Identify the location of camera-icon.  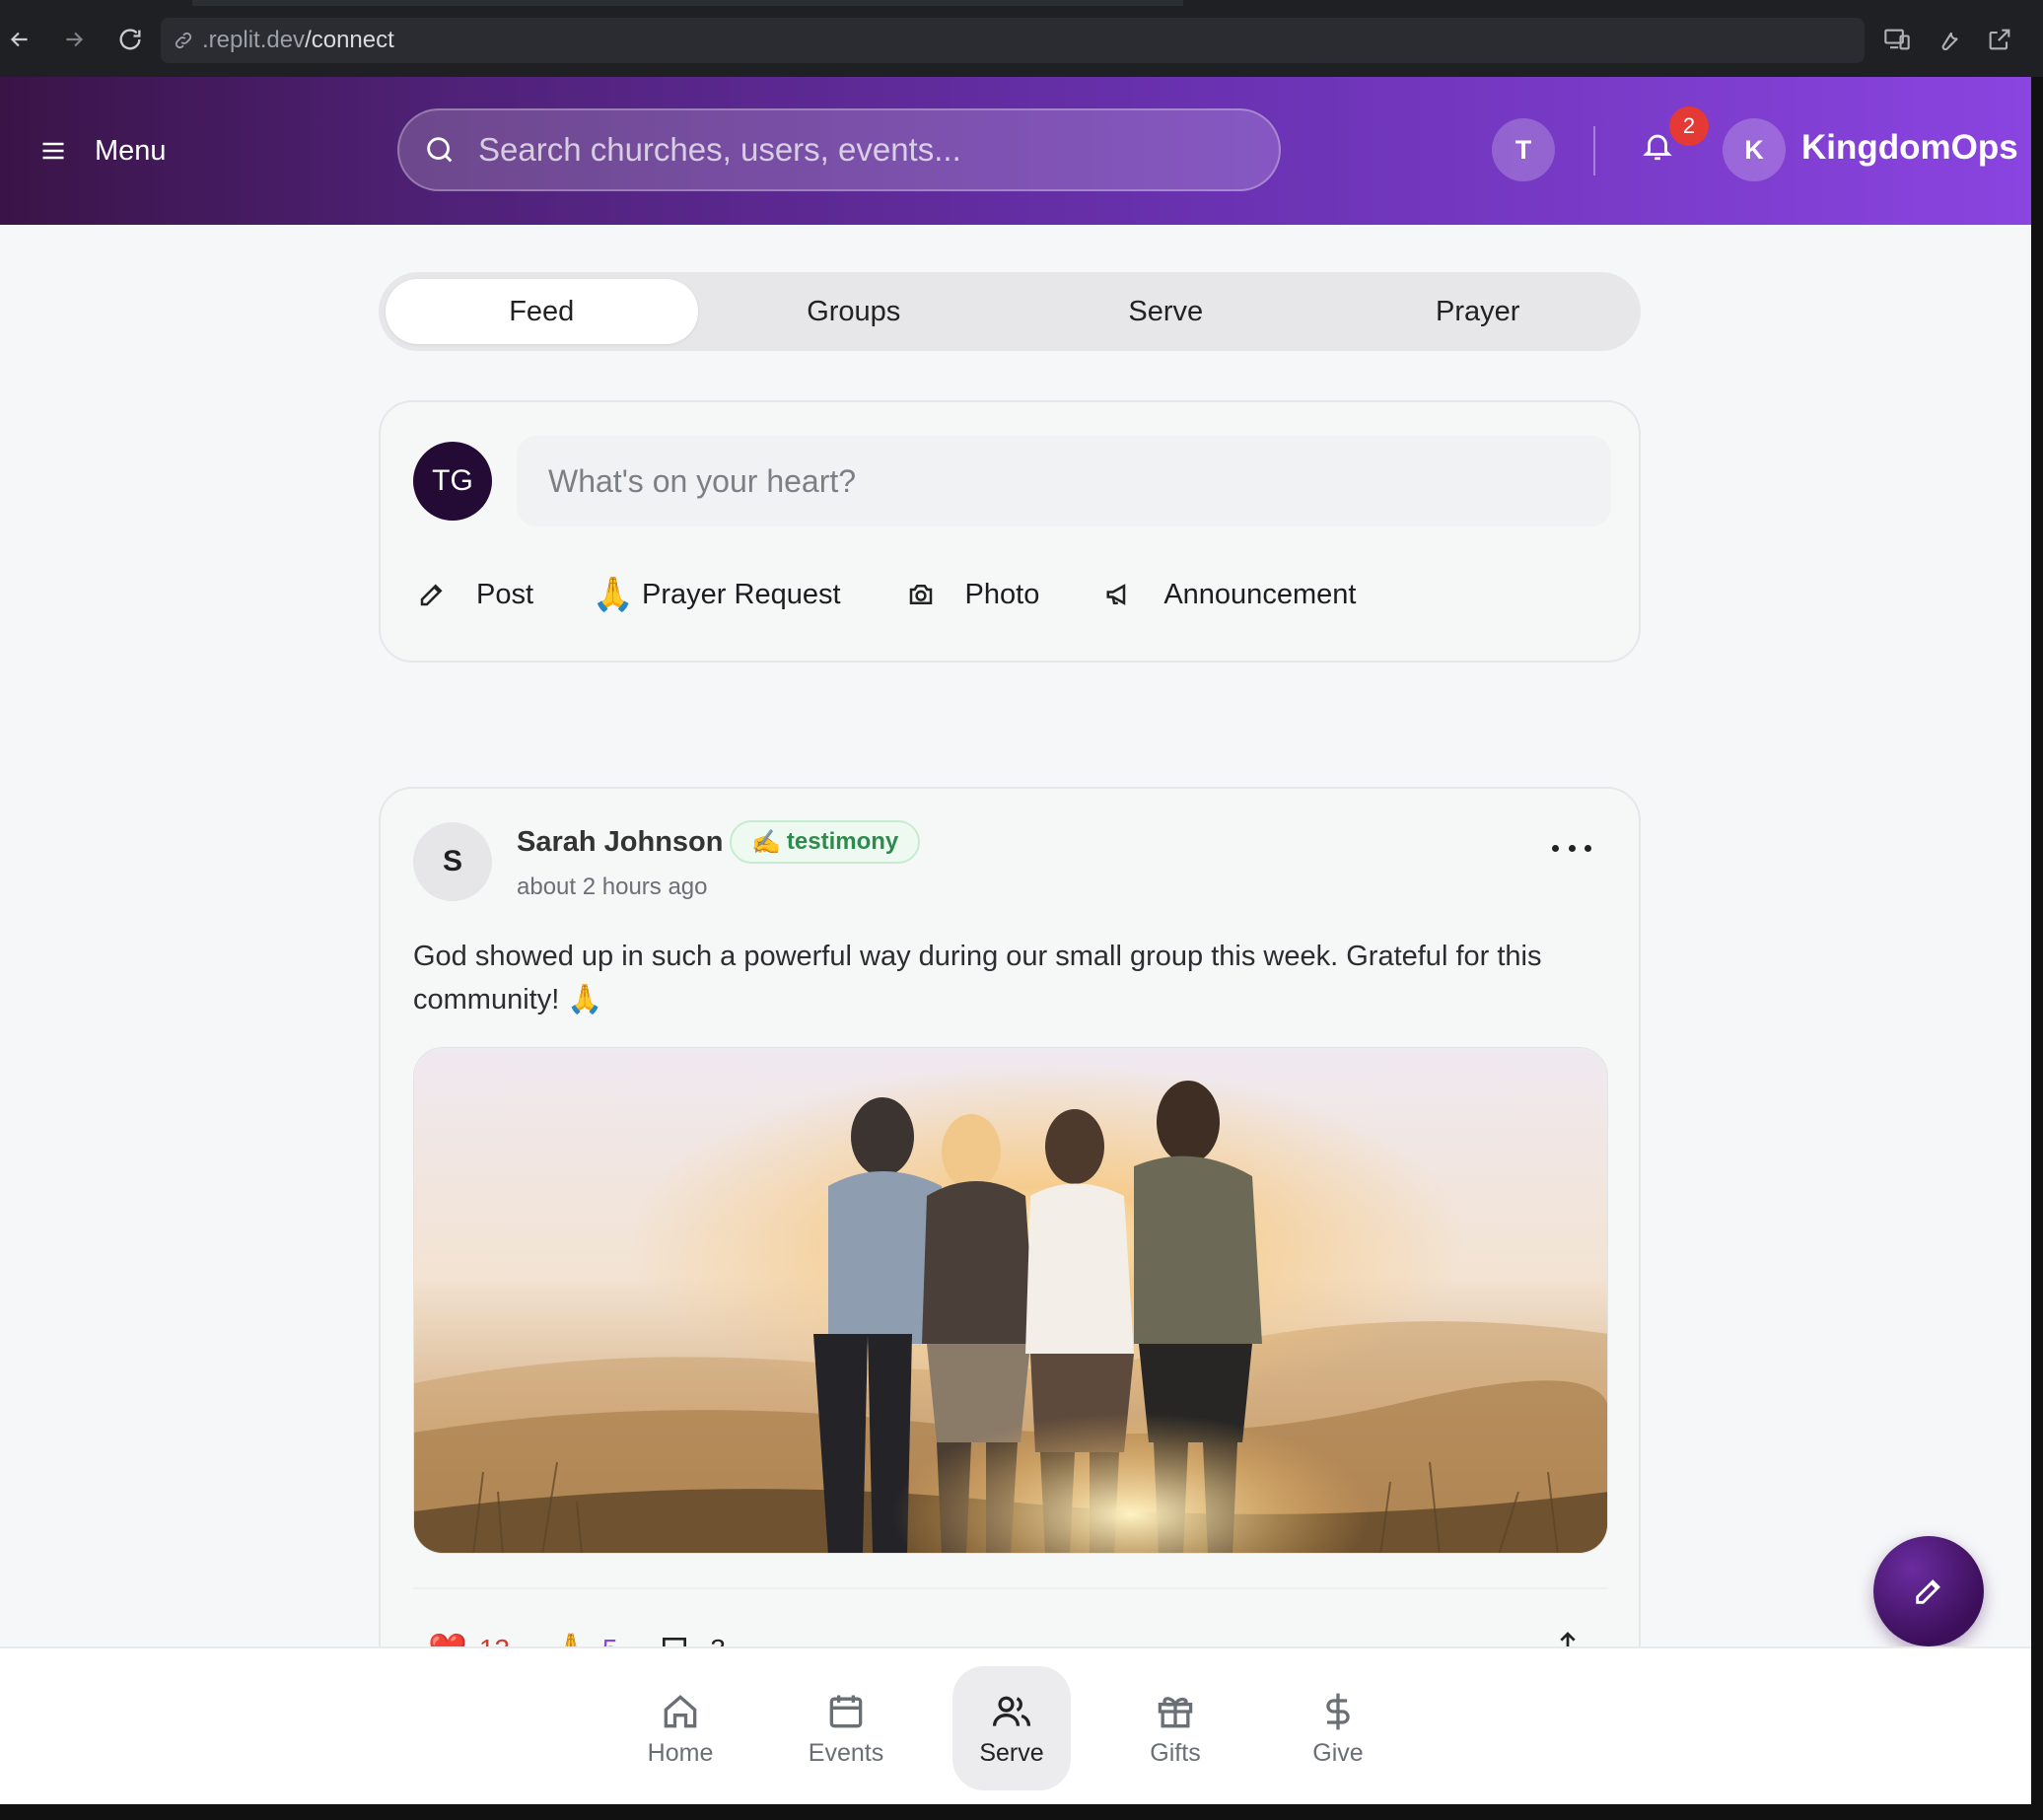
(921, 594).